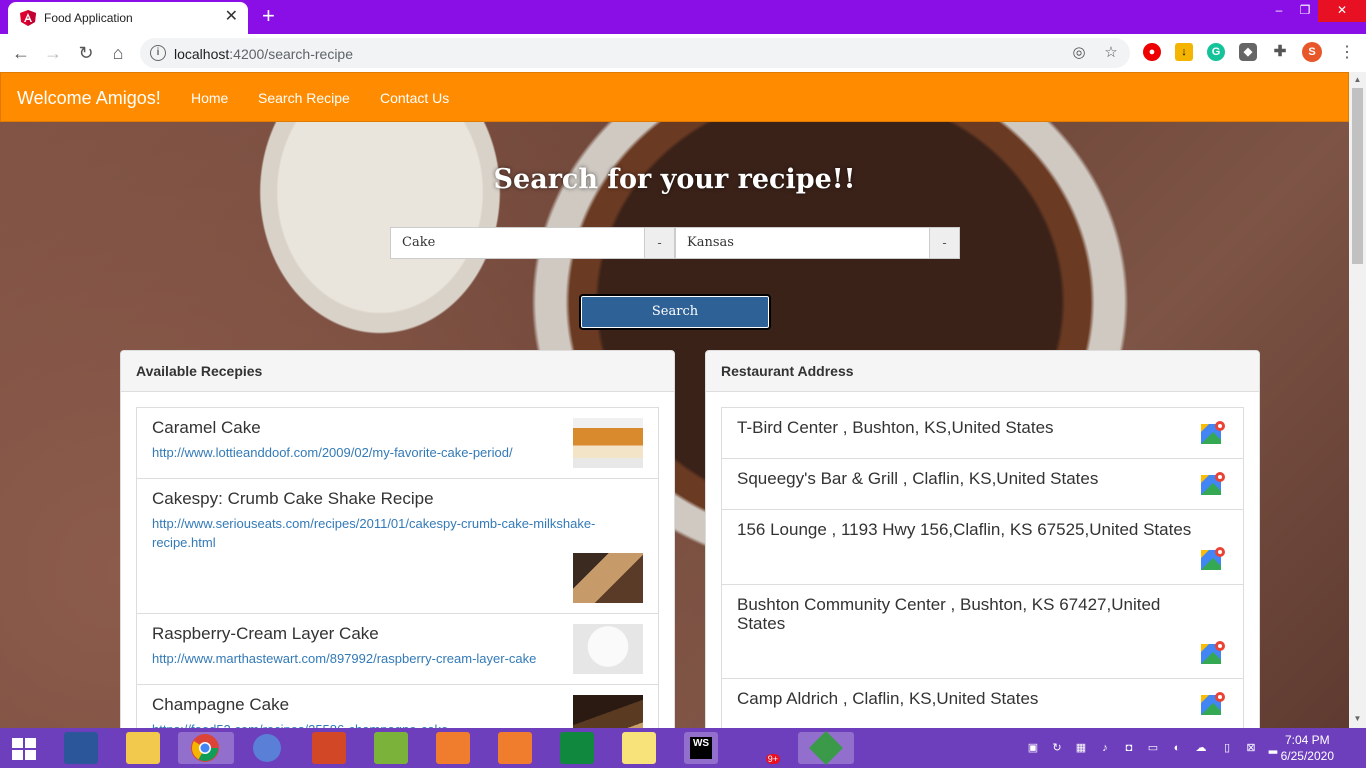 The height and width of the screenshot is (768, 1366). I want to click on scrollbar-thumb, so click(1357, 176).